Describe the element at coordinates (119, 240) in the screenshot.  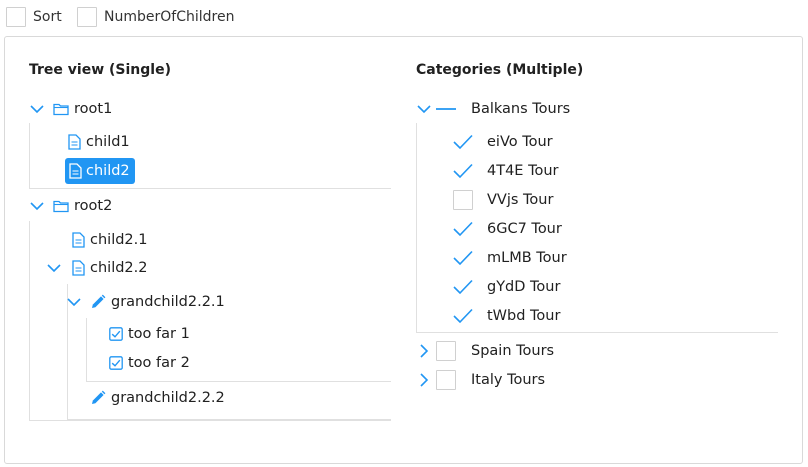
I see `tree-node-label: child2.1` at that location.